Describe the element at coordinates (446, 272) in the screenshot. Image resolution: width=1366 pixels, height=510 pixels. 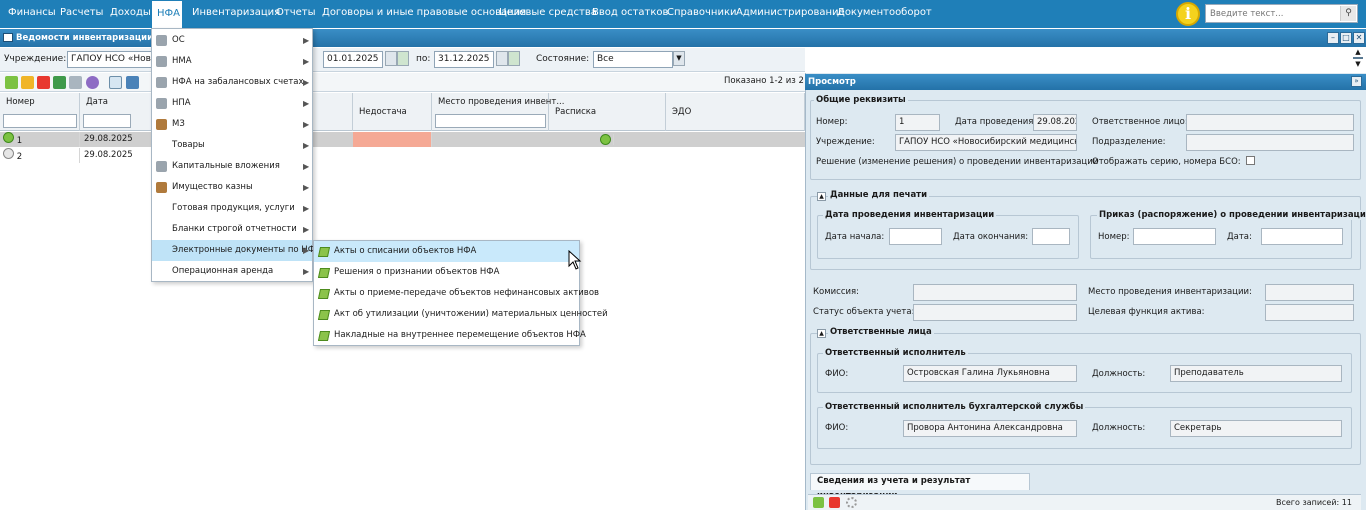
I see `submenu-recognition: Решения о признании объектов НФА` at that location.